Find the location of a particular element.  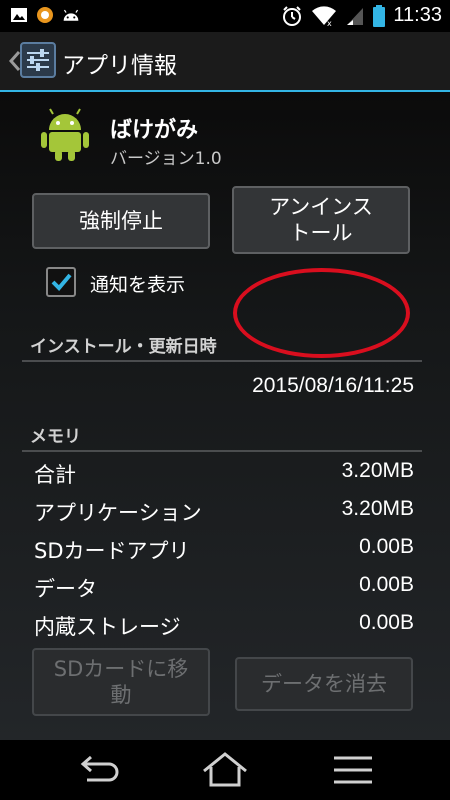

memory-row-label: アプリケーション is located at coordinates (118, 513).